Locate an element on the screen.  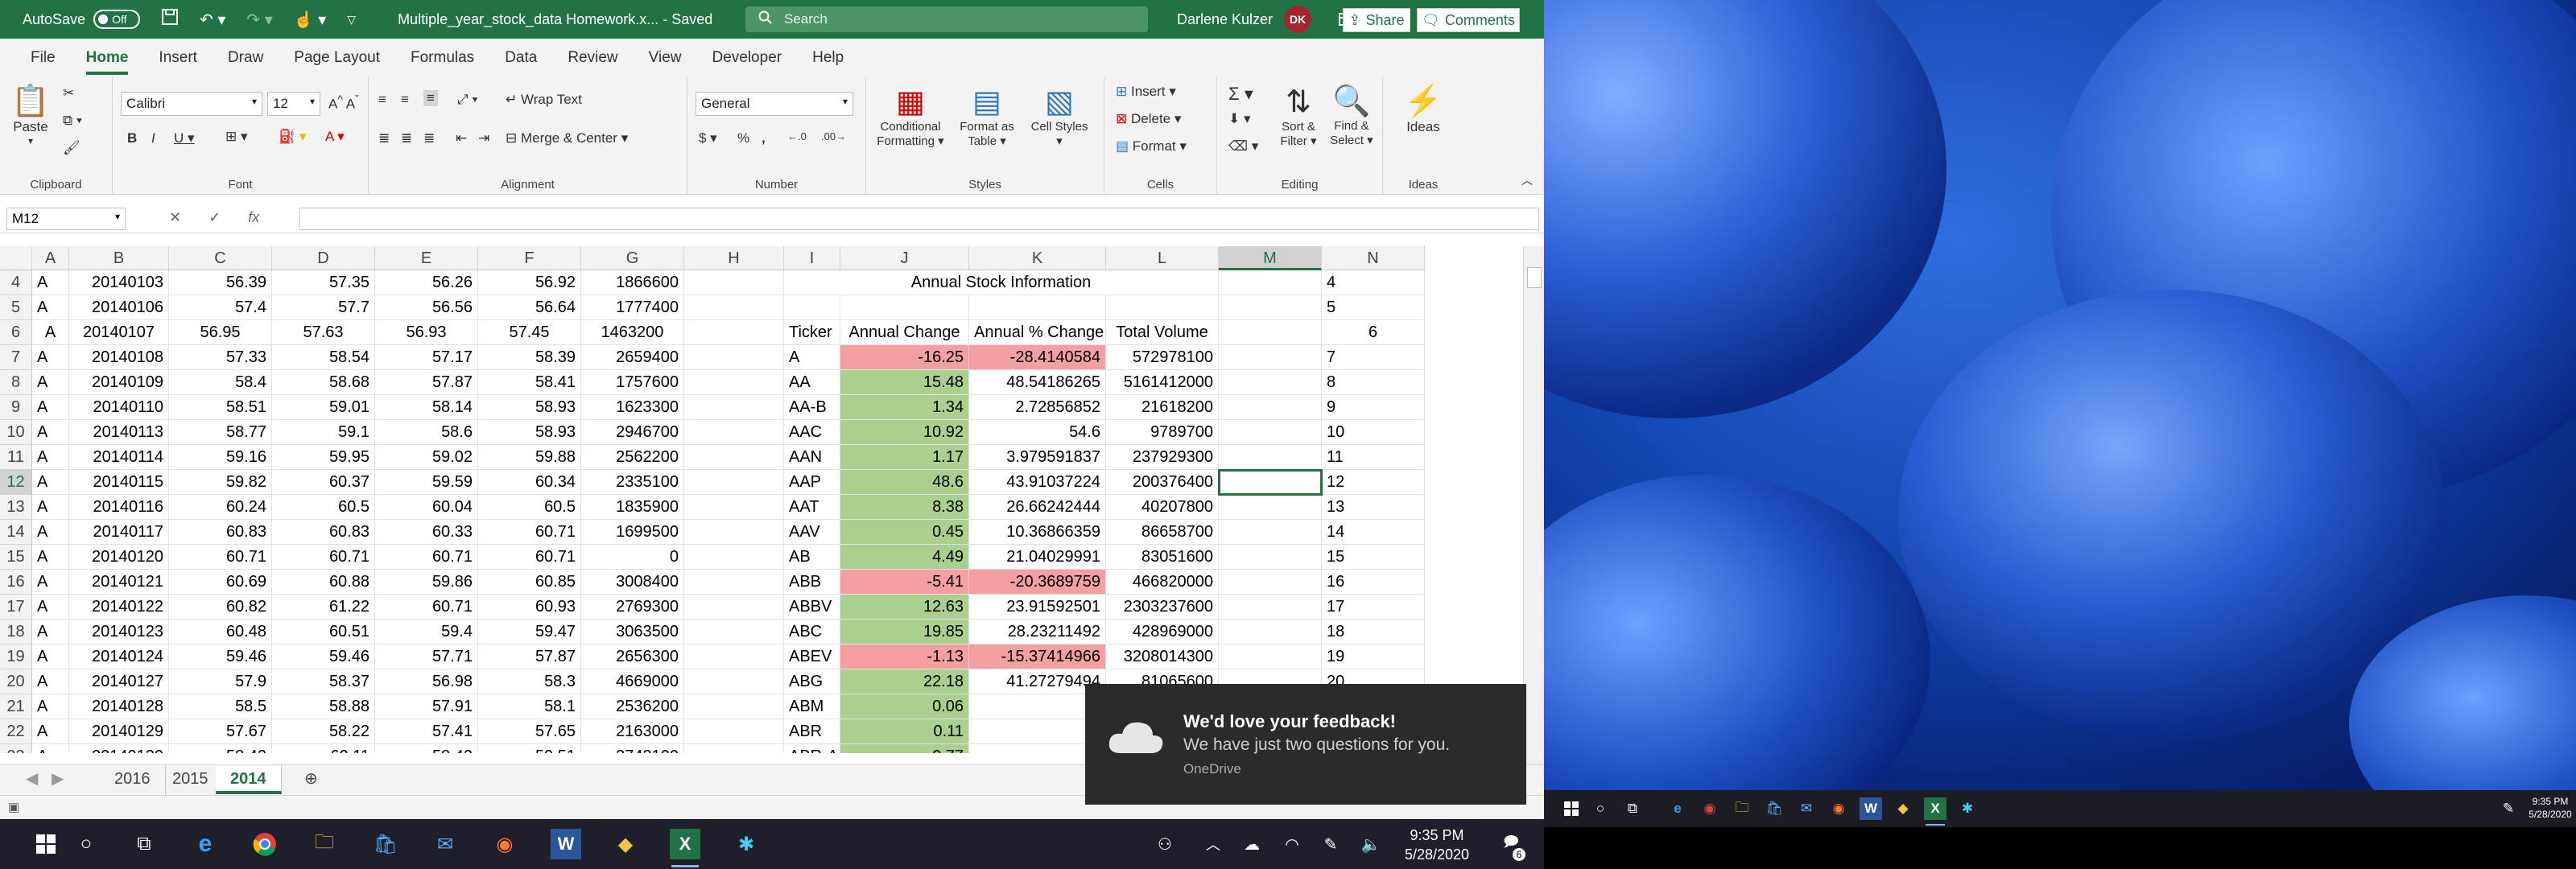
cell-b5: 20140106 is located at coordinates (119, 307).